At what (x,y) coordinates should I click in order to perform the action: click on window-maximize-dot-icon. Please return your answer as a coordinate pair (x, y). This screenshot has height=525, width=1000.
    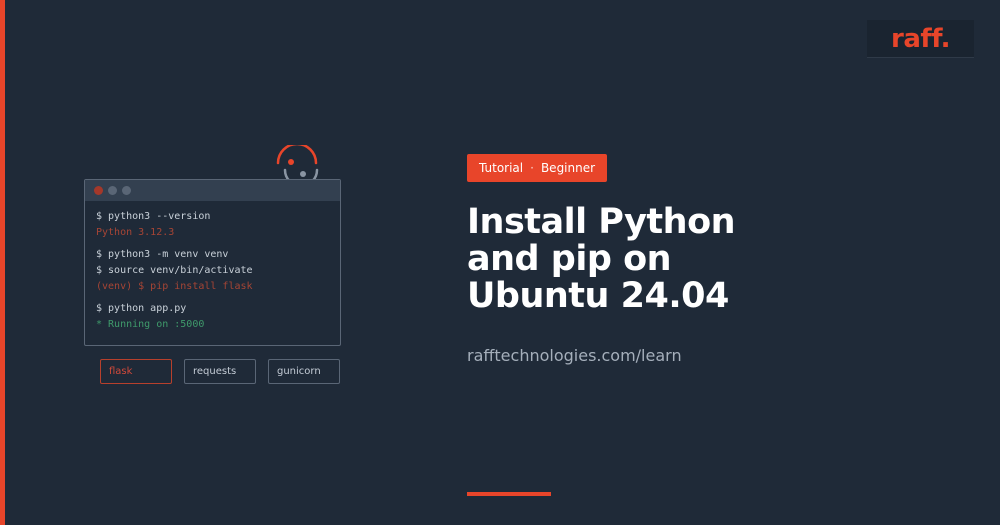
    Looking at the image, I should click on (126, 190).